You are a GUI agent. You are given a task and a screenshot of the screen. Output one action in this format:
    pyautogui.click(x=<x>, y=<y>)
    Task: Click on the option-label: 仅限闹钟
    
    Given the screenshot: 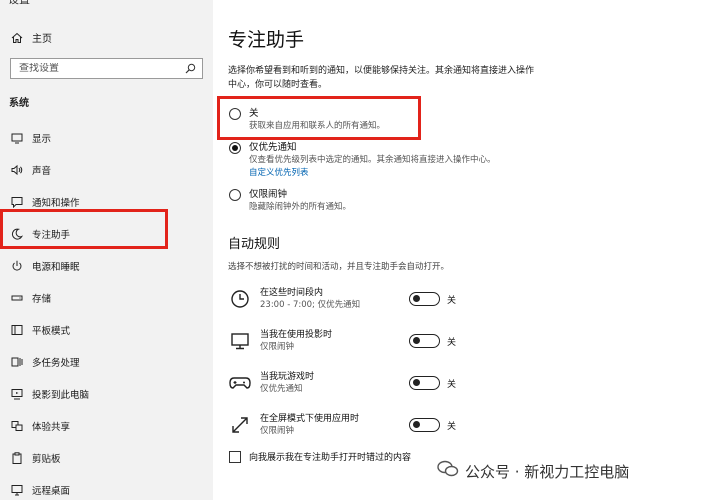 What is the action you would take?
    pyautogui.click(x=268, y=194)
    